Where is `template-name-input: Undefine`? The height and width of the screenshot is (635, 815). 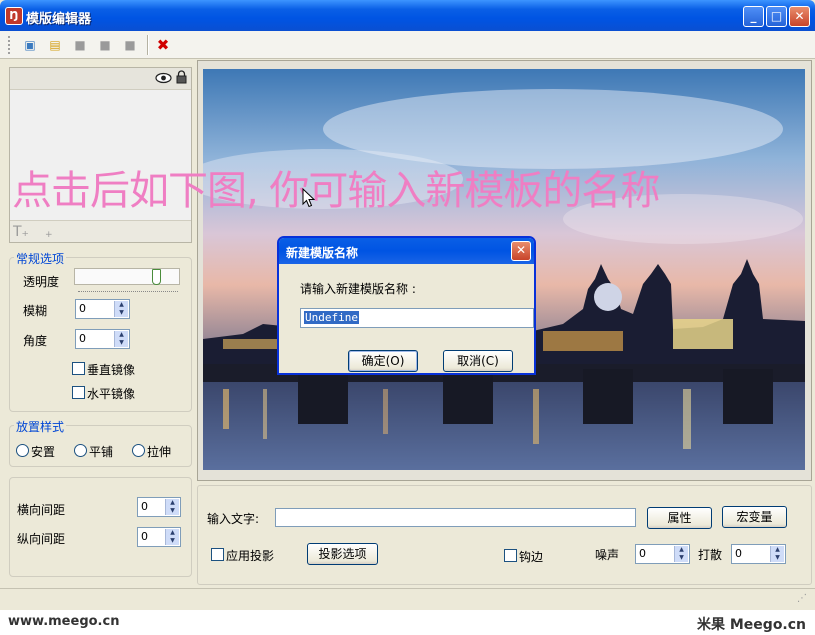 template-name-input: Undefine is located at coordinates (417, 318).